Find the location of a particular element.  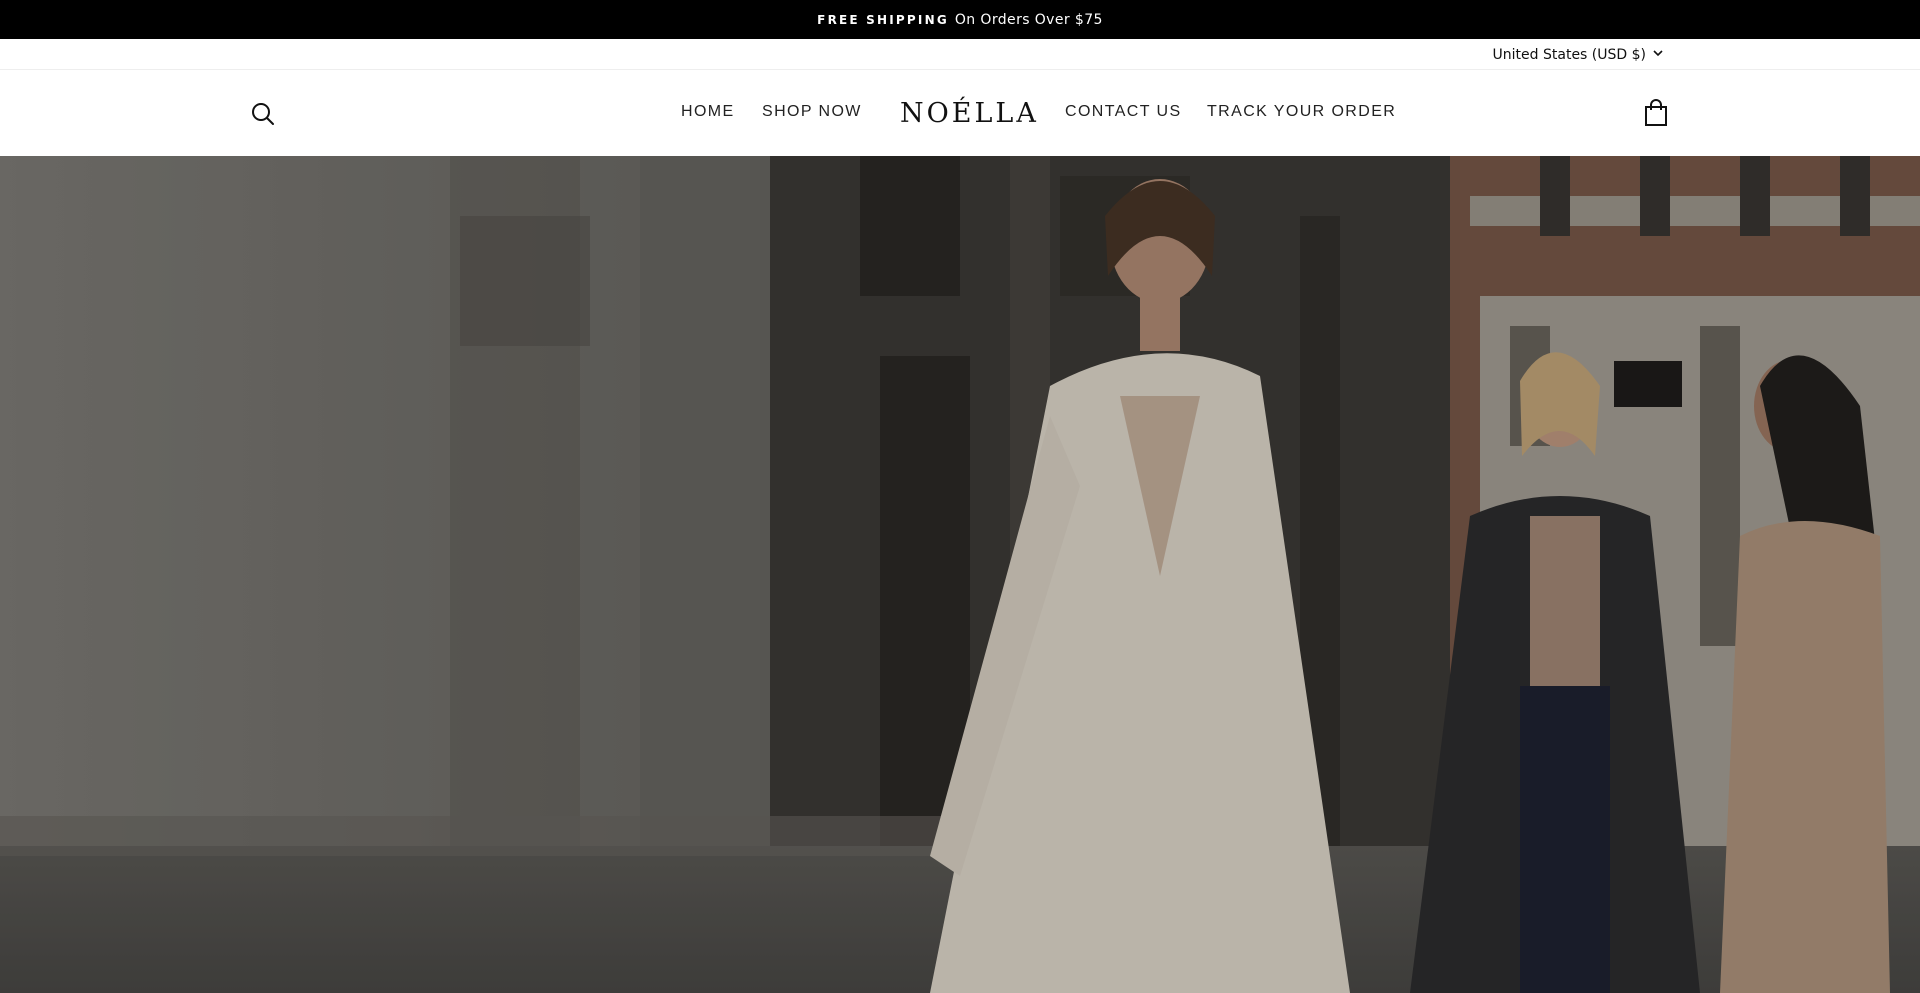

cart-button is located at coordinates (1656, 113).